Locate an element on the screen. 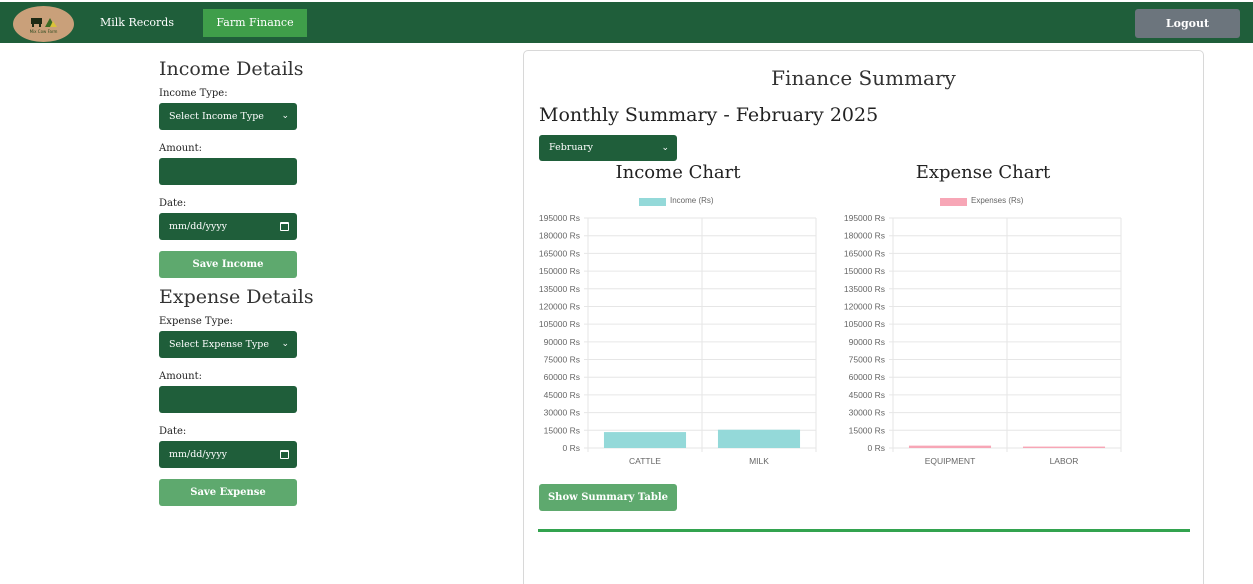 The width and height of the screenshot is (1253, 584). expense-legend-label: Expenses (Rs) is located at coordinates (997, 200).